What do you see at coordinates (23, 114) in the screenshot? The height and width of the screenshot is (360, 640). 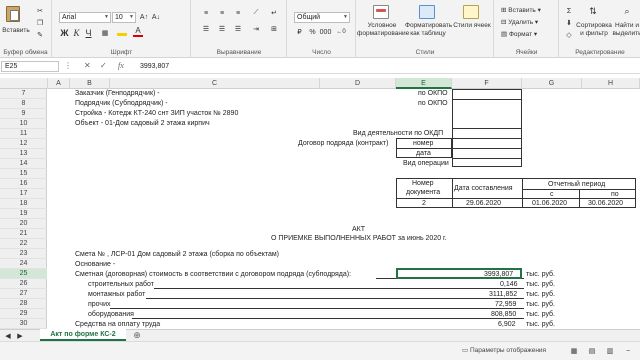 I see `row-header: 9` at bounding box center [23, 114].